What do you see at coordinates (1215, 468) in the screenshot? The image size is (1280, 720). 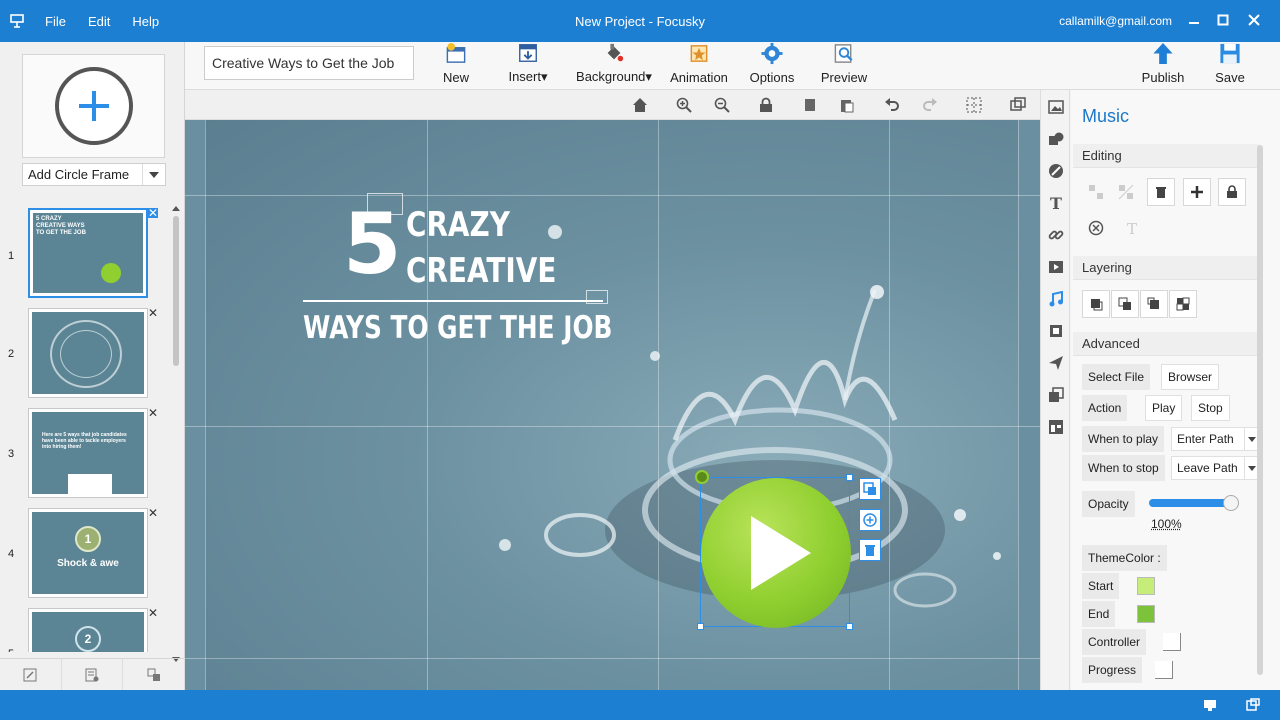 I see `when-to-stop-select: Leave Path` at bounding box center [1215, 468].